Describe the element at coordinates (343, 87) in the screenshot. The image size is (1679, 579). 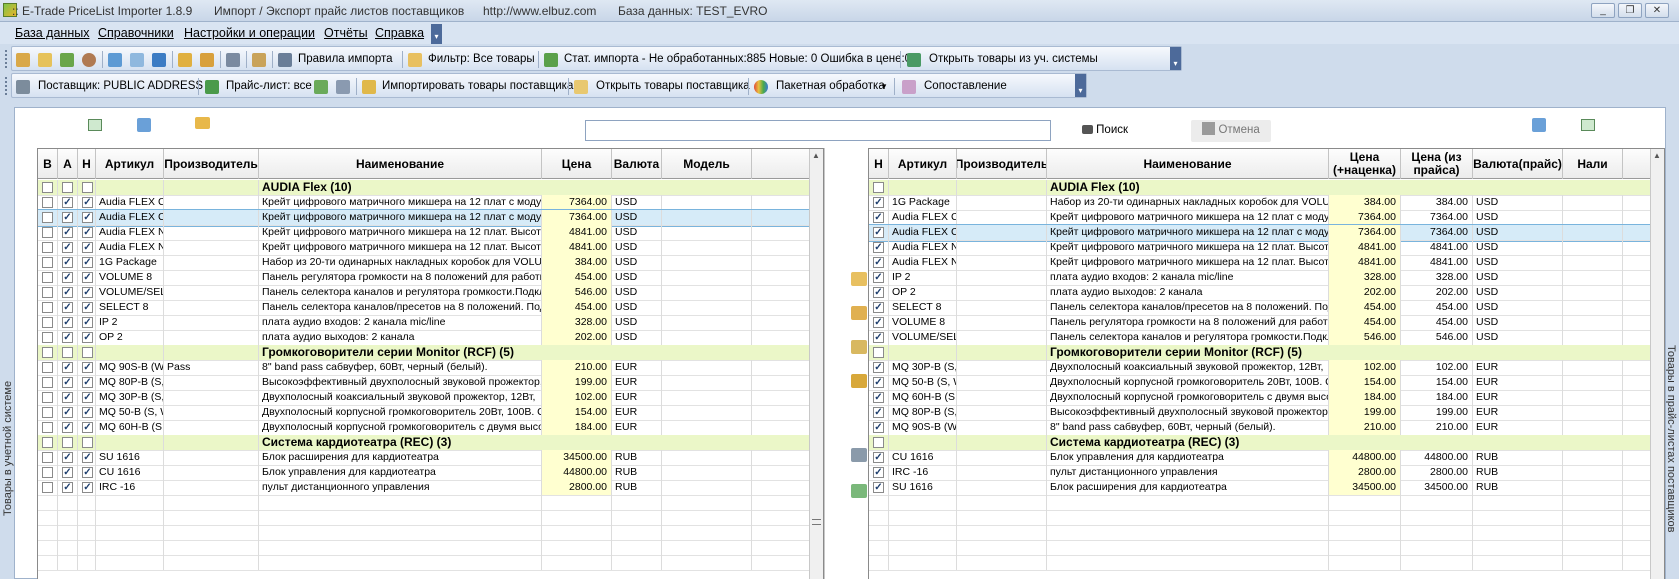
I see `table-icon` at that location.